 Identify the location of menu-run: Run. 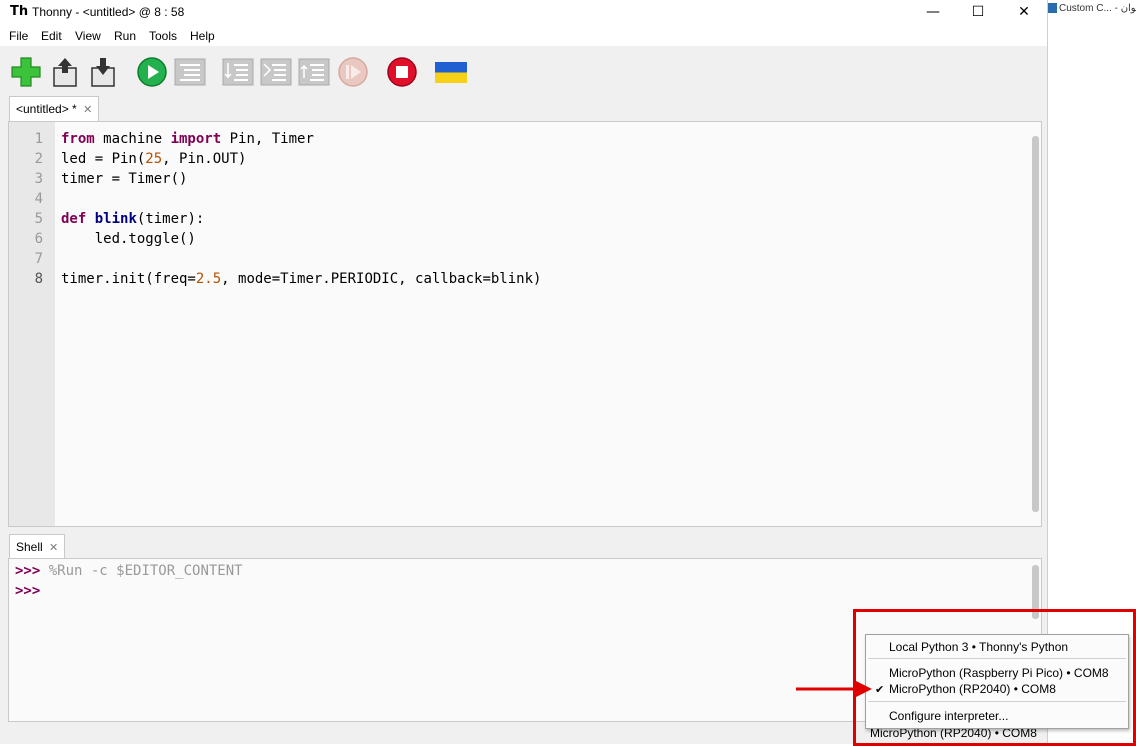
(125, 36).